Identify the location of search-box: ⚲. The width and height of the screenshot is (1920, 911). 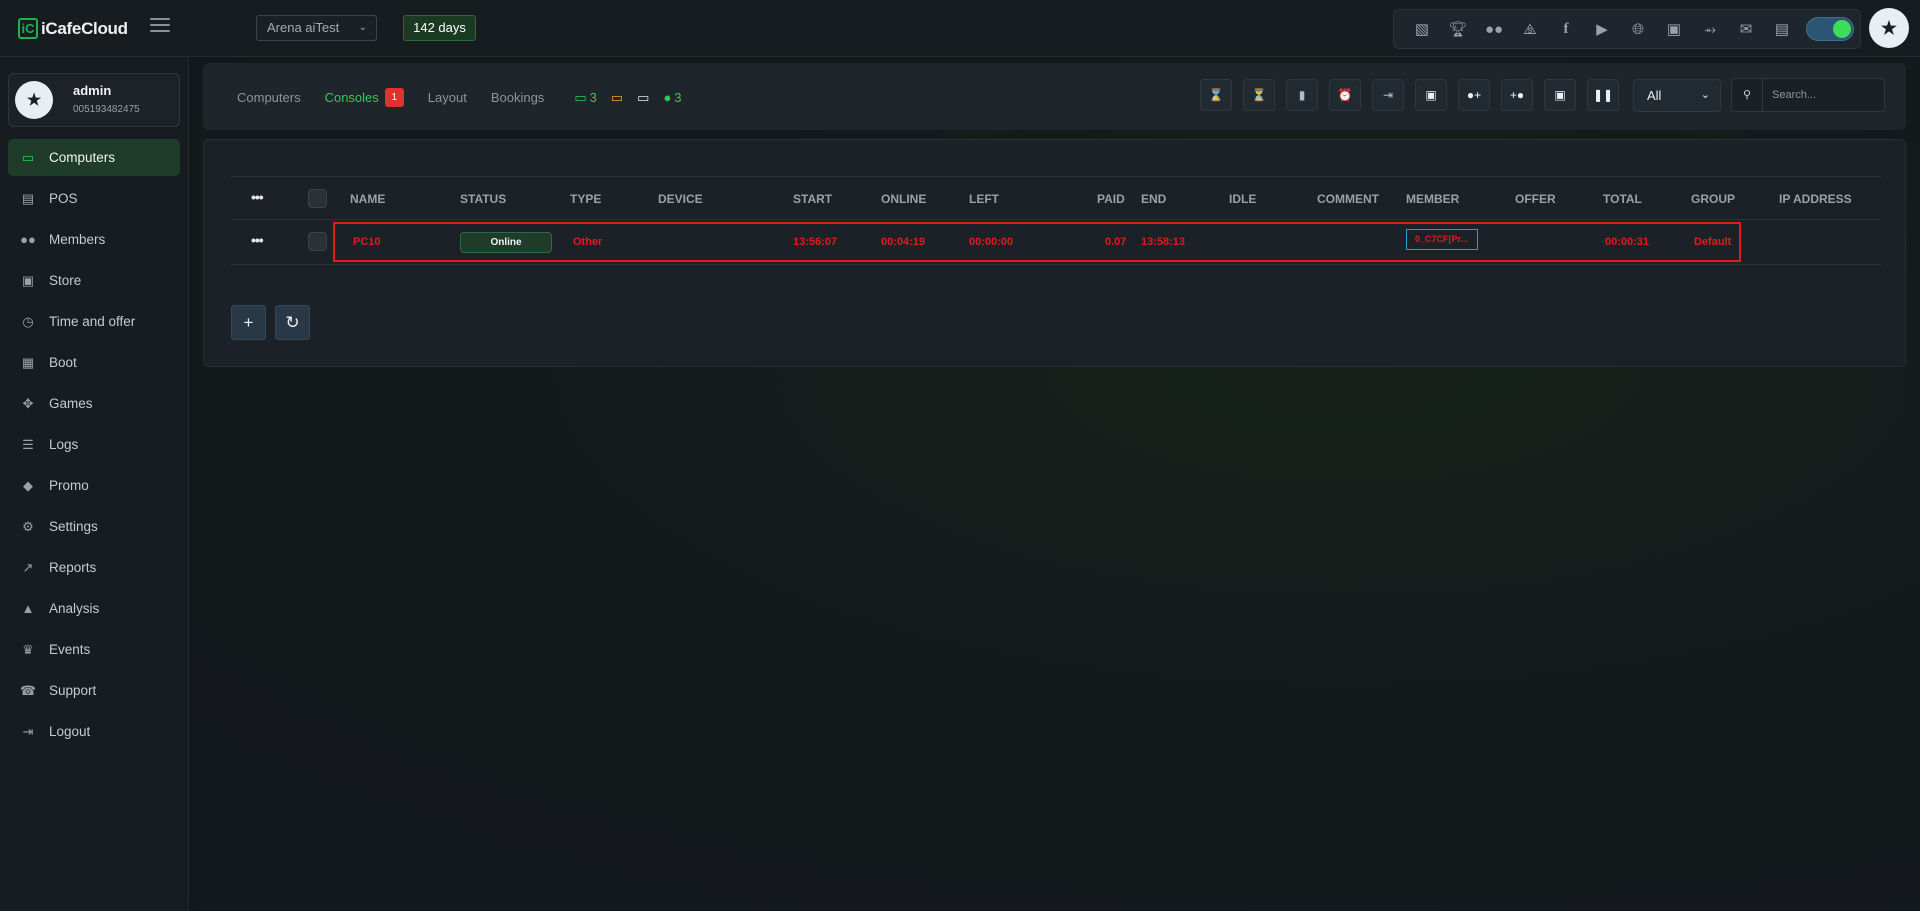
(1808, 95).